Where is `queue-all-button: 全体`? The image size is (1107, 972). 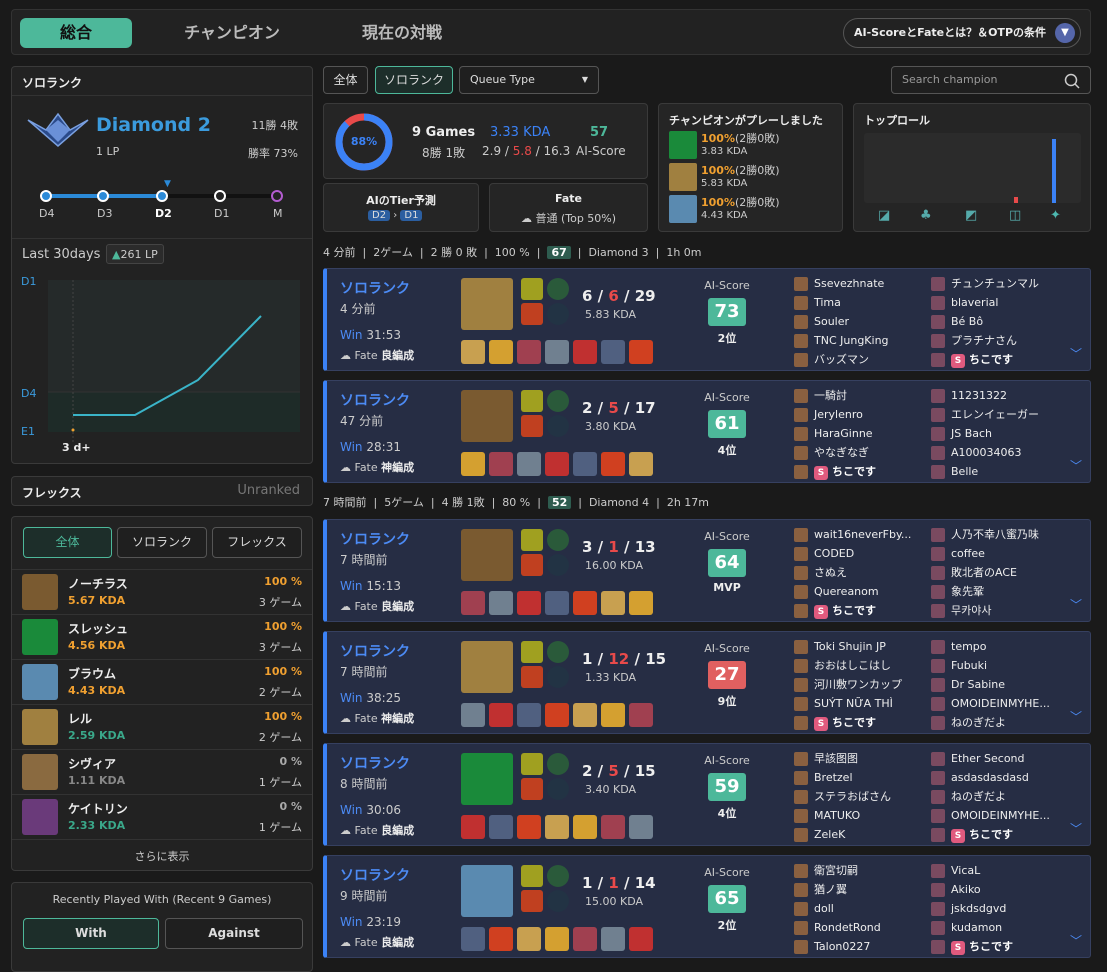
queue-all-button: 全体 is located at coordinates (345, 80).